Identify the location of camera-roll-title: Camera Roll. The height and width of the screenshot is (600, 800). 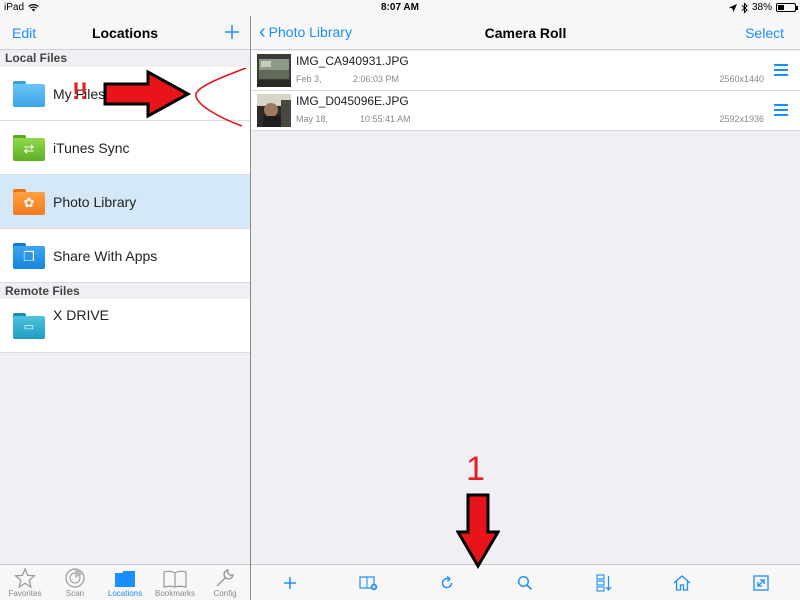
(525, 33).